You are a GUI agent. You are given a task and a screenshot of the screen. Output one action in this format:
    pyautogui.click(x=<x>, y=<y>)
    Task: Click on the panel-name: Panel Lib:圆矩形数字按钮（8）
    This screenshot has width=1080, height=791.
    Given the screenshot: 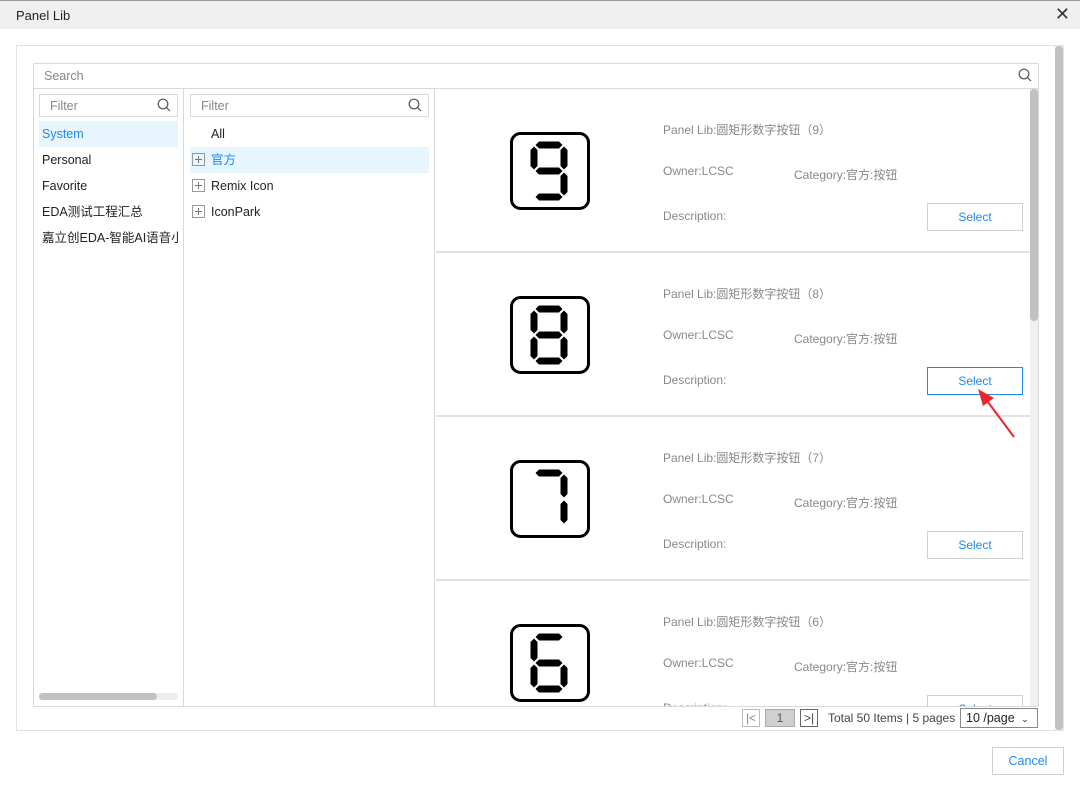 What is the action you would take?
    pyautogui.click(x=747, y=294)
    